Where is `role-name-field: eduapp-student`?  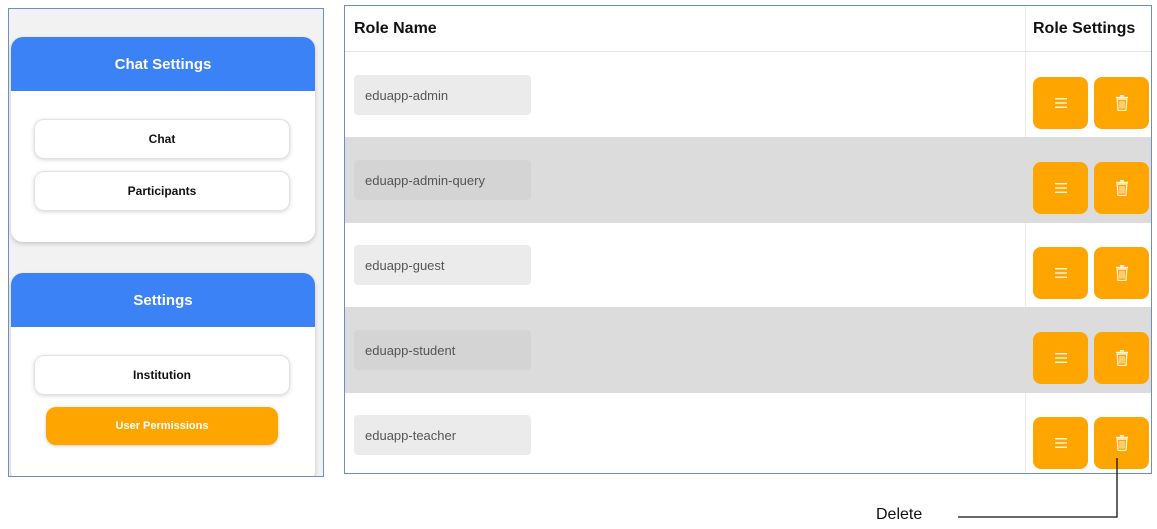
role-name-field: eduapp-student is located at coordinates (442, 350).